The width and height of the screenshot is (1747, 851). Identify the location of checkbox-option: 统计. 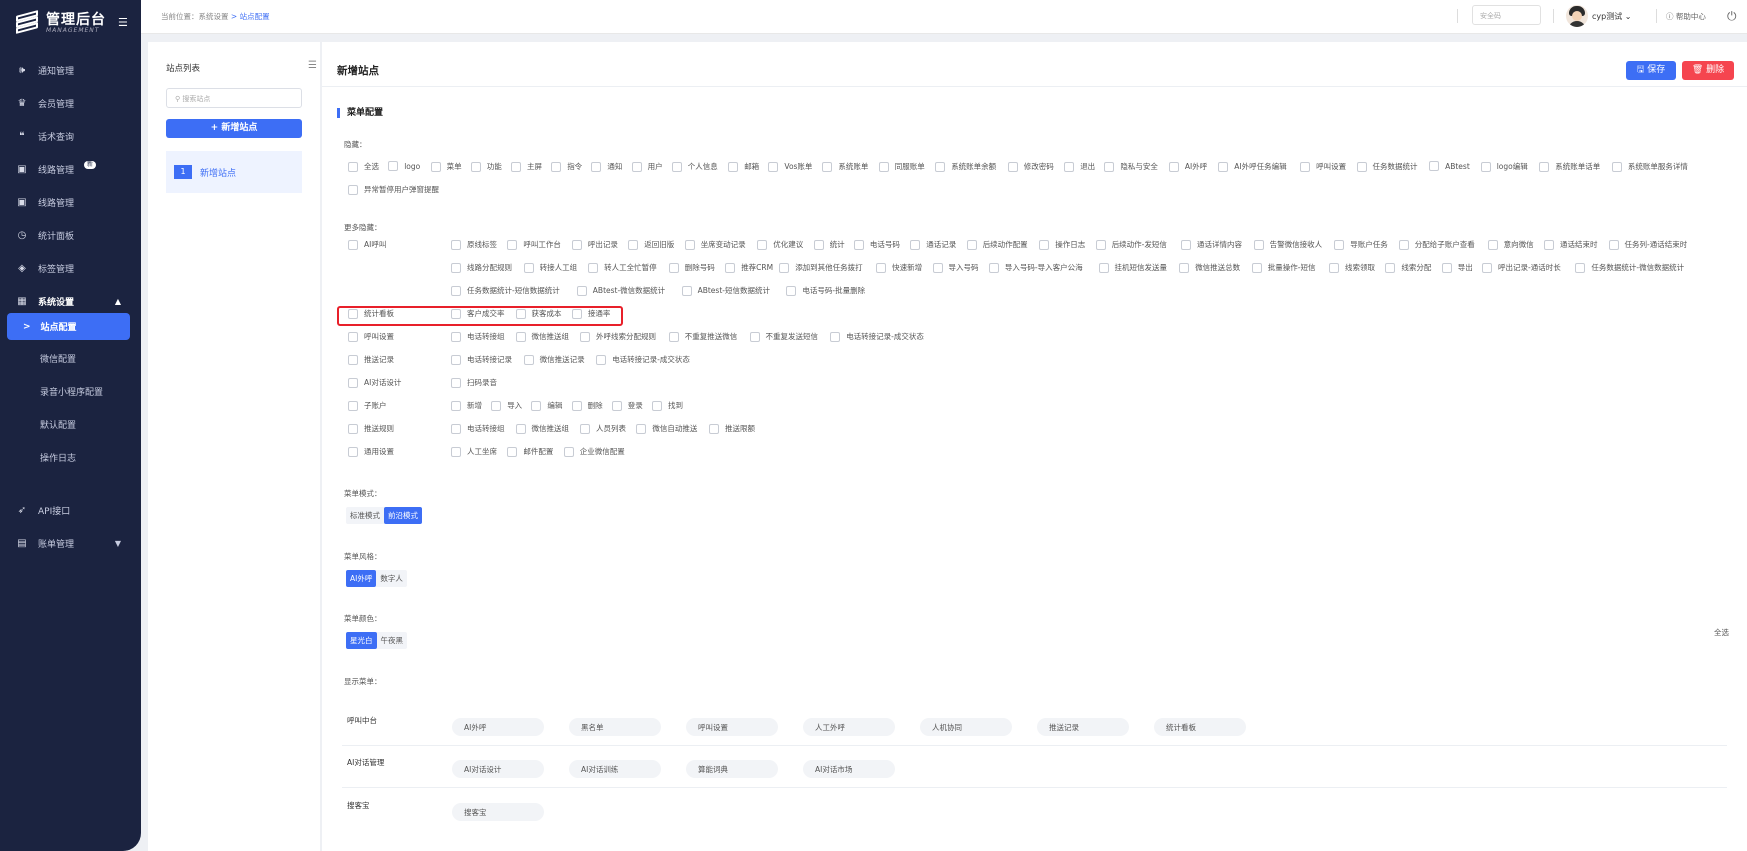
(829, 244).